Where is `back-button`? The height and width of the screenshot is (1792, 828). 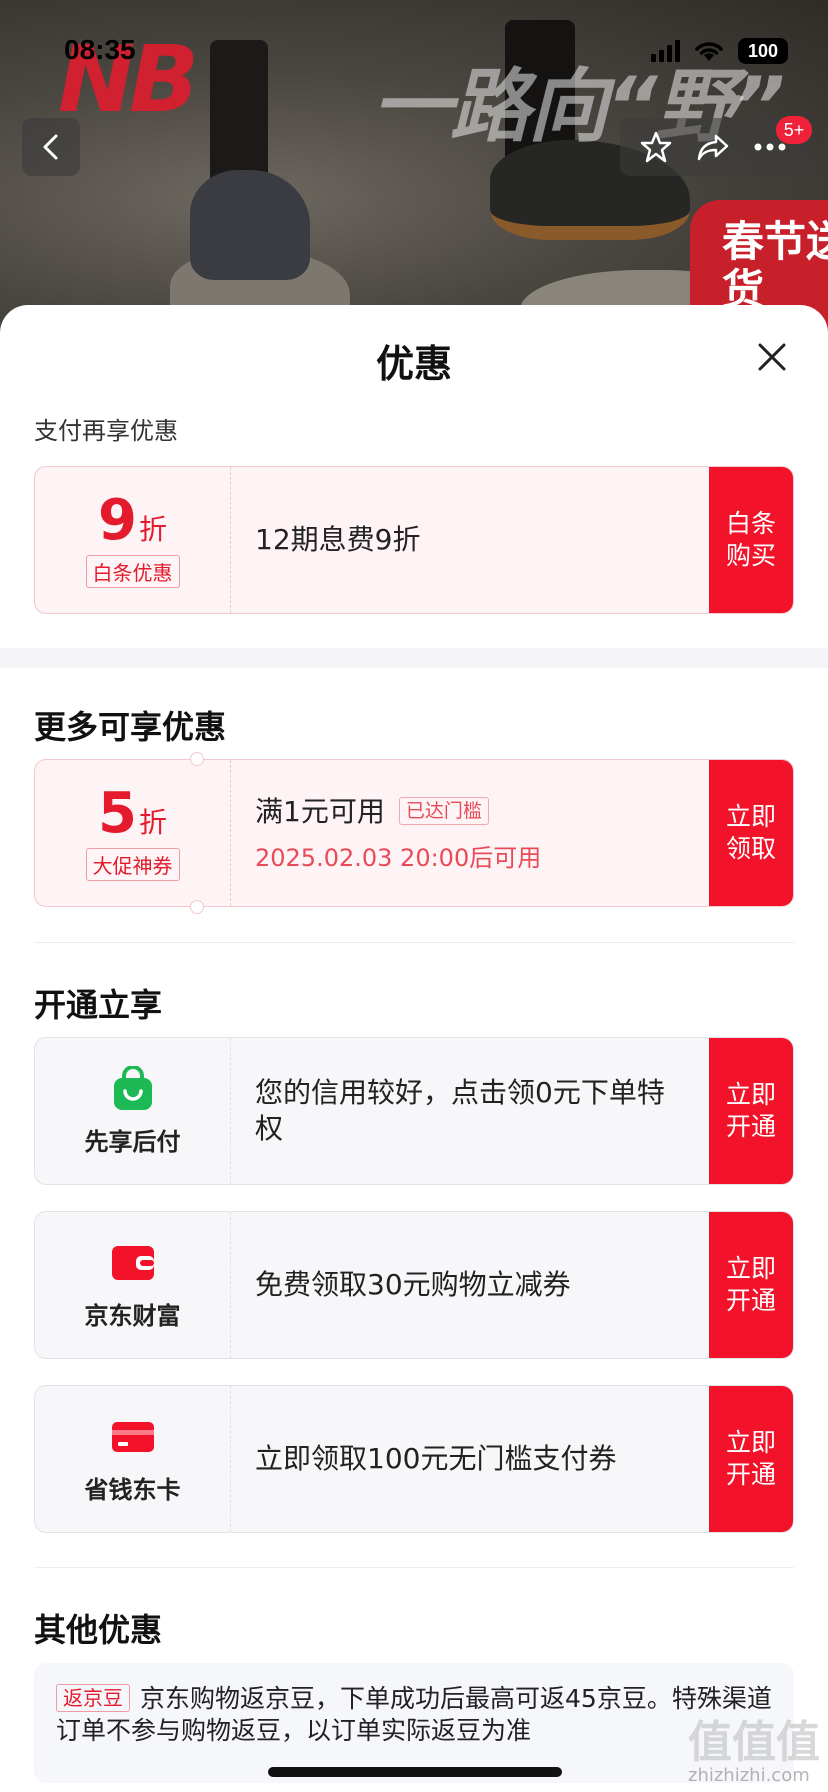 back-button is located at coordinates (51, 147).